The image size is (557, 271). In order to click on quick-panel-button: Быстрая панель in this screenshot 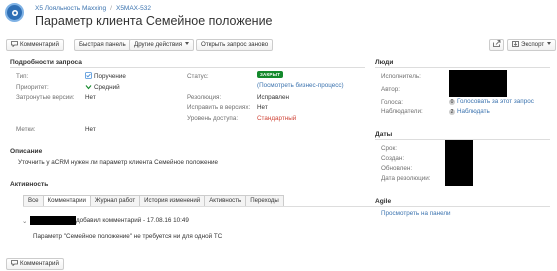, I will do `click(102, 45)`.